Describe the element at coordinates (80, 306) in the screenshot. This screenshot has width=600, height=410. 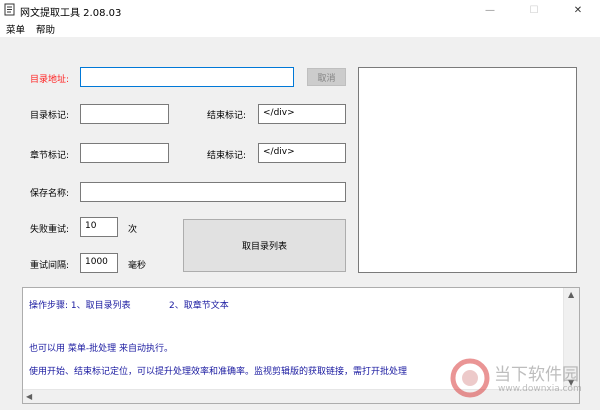
I see `instruction-step1: 操作步骤: 1、取目录列表` at that location.